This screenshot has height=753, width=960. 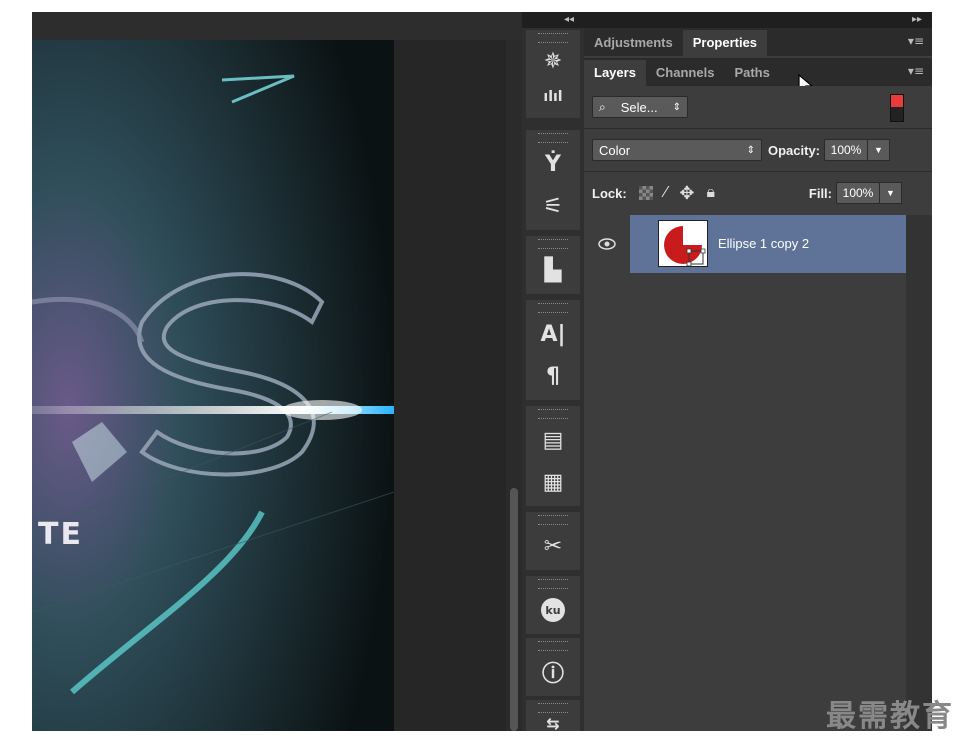 I want to click on layer-row: Ellipse 1 copy 2, so click(x=745, y=244).